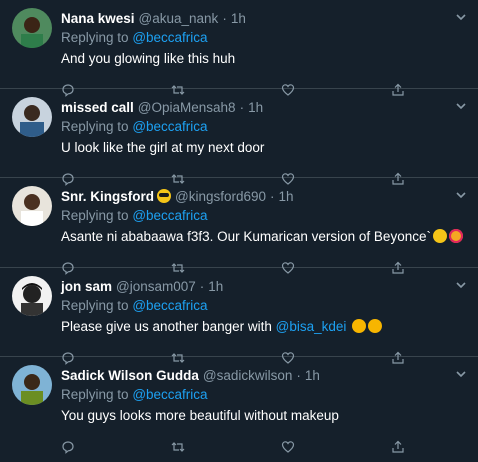 Image resolution: width=478 pixels, height=462 pixels. I want to click on retweet-icon, so click(178, 447).